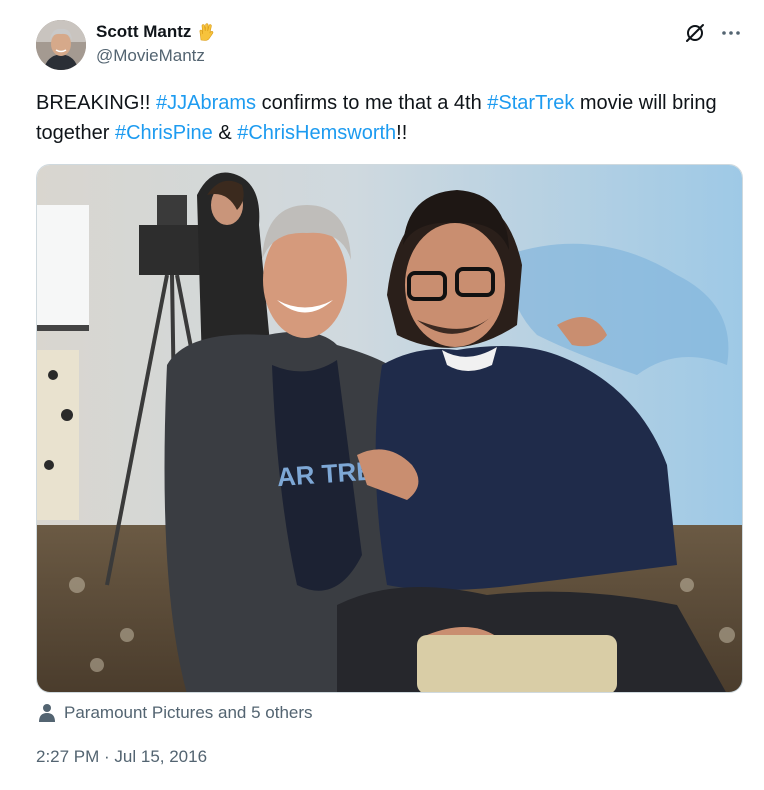 Image resolution: width=764 pixels, height=790 pixels. I want to click on tagged-label: Paramount Pictures and 5 others, so click(188, 713).